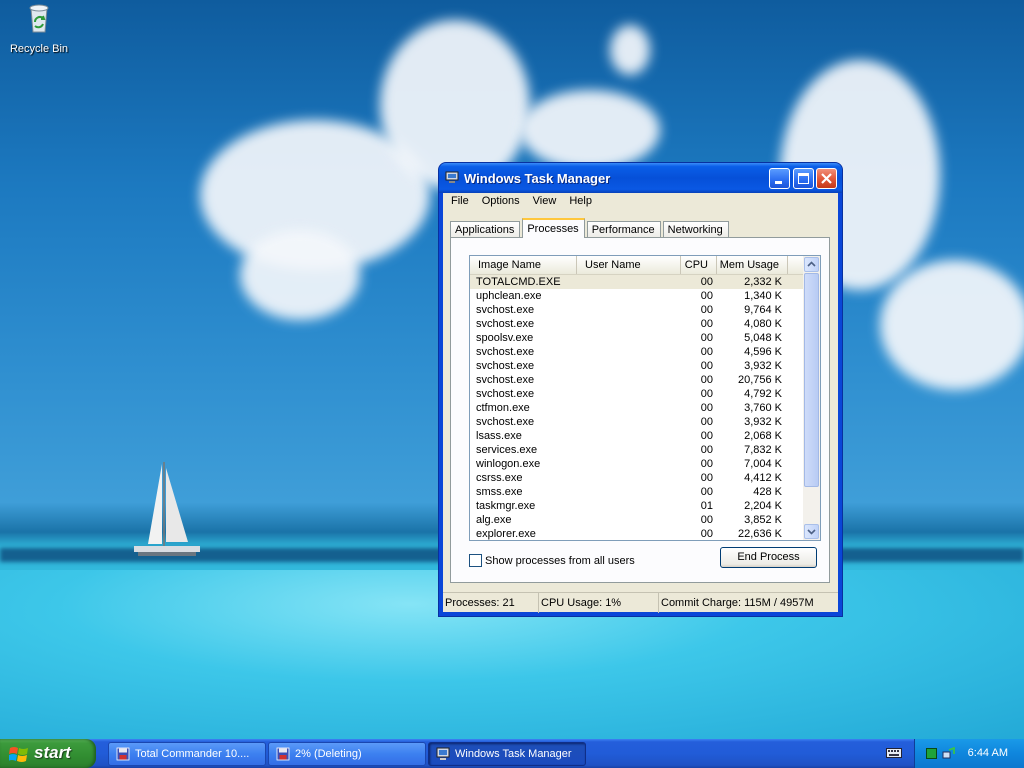  I want to click on tab-performance: Performance, so click(623, 229).